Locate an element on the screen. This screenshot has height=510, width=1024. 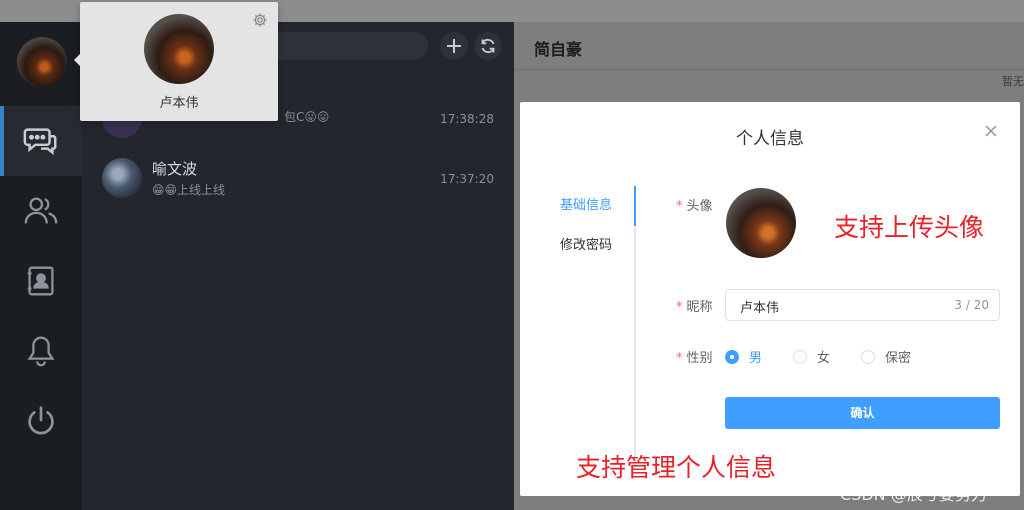
message-snippet: 包C😛😛 is located at coordinates (307, 117).